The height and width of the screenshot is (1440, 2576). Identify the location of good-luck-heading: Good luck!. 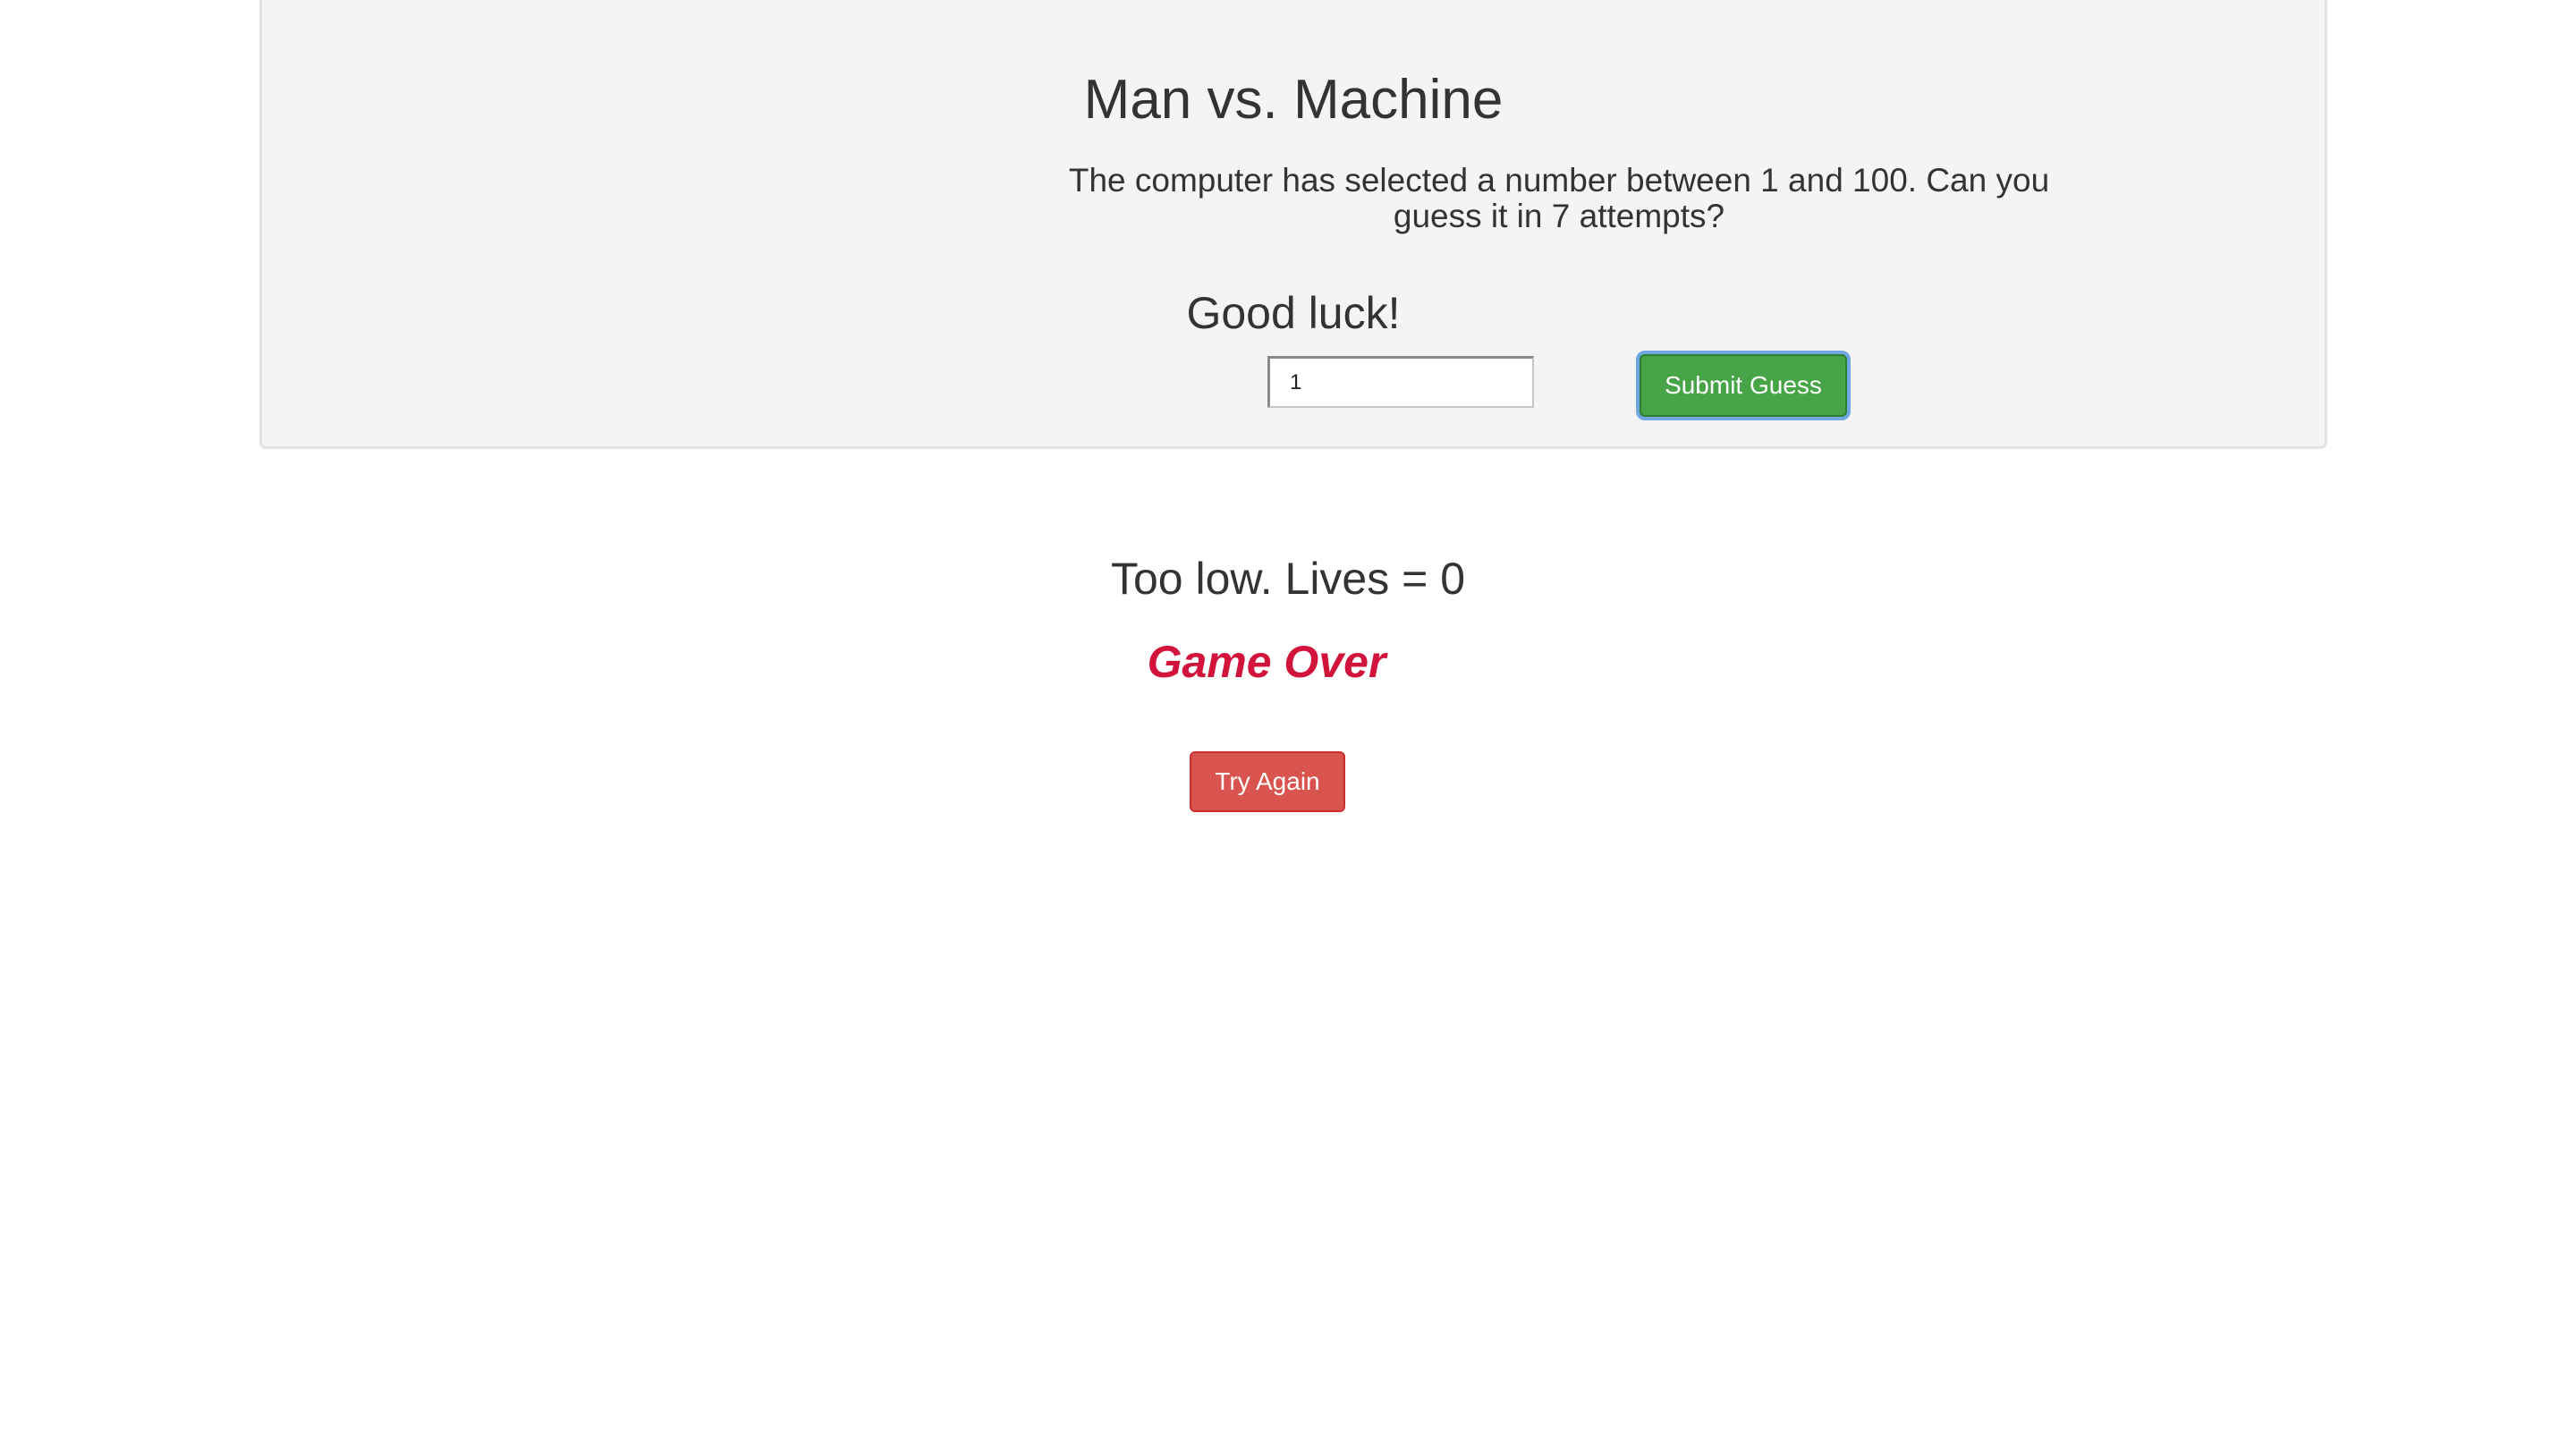
(1293, 313).